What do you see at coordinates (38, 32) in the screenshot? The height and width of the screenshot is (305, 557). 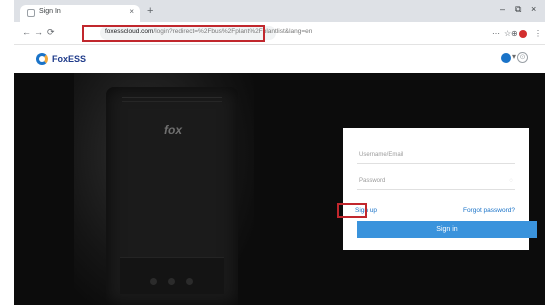 I see `forward-icon: →` at bounding box center [38, 32].